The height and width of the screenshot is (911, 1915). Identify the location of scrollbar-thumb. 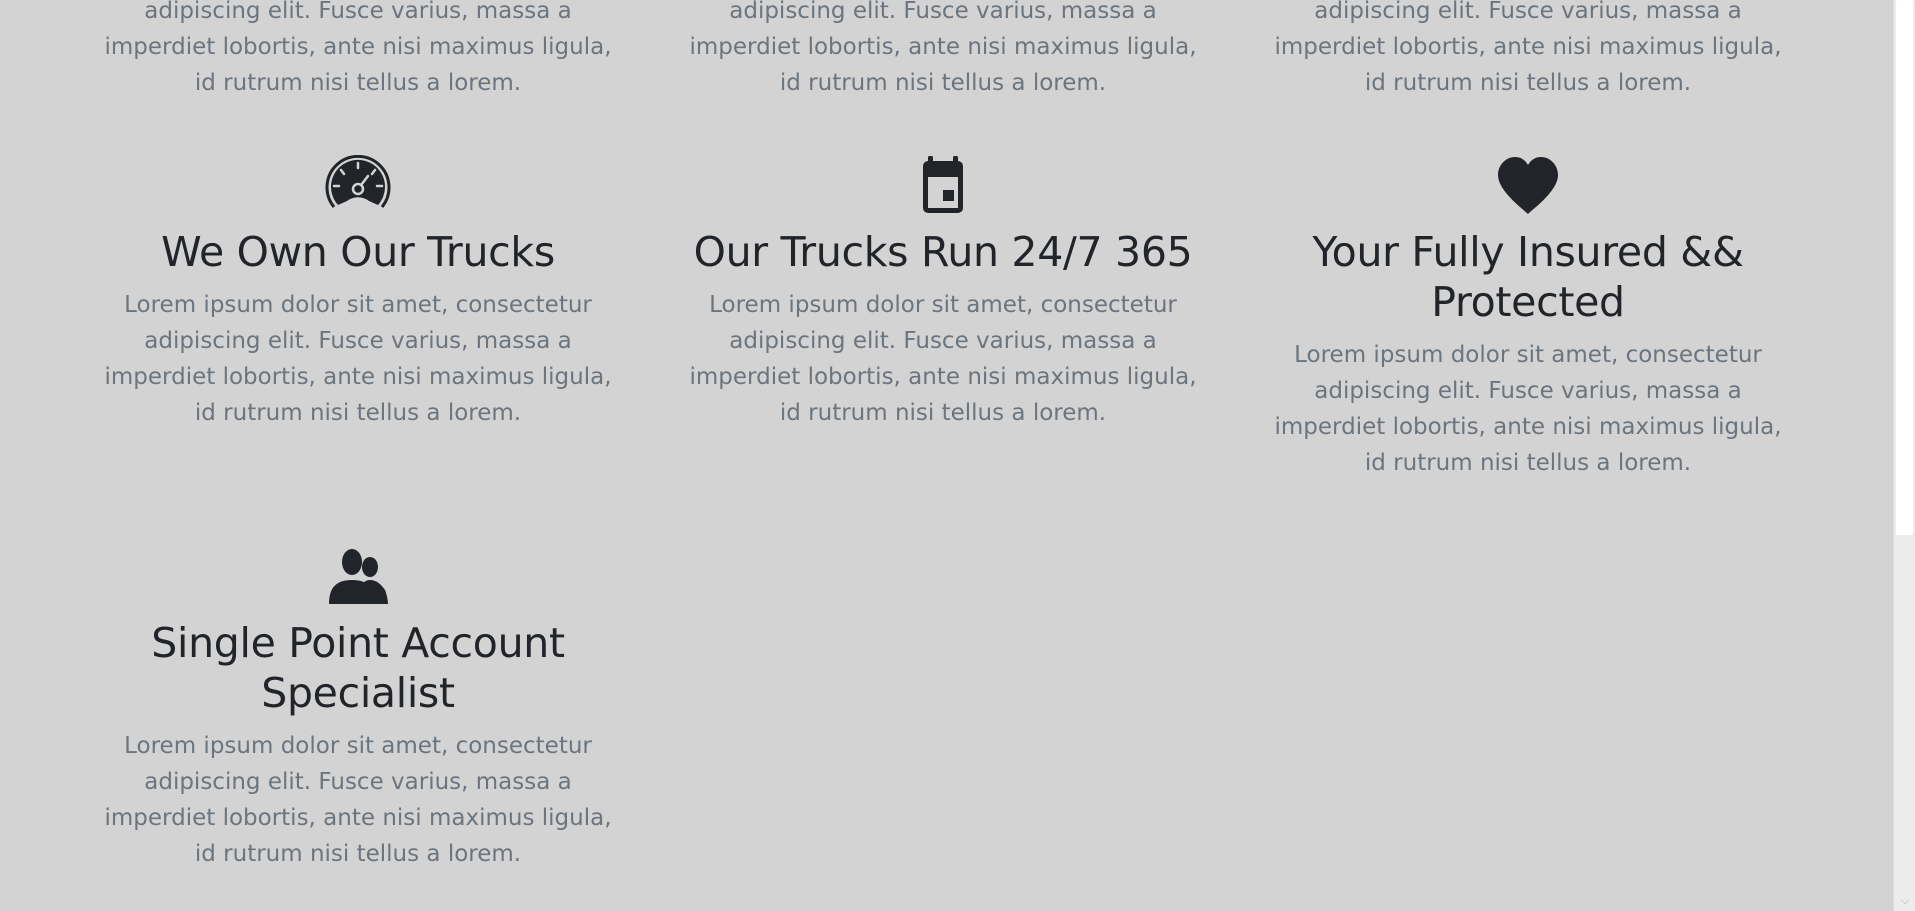
(1904, 267).